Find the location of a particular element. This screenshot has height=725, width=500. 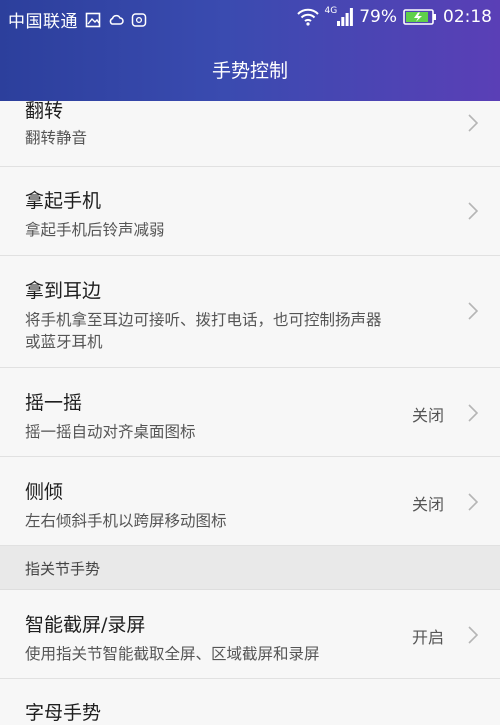

app-header: 中国联通 4G 79% 02:18 手势控制 is located at coordinates (250, 50).